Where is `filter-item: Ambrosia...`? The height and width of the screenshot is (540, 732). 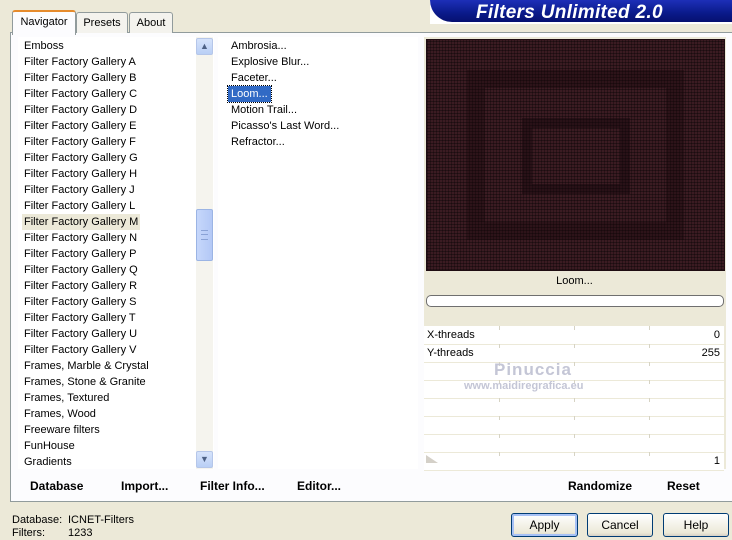 filter-item: Ambrosia... is located at coordinates (259, 46).